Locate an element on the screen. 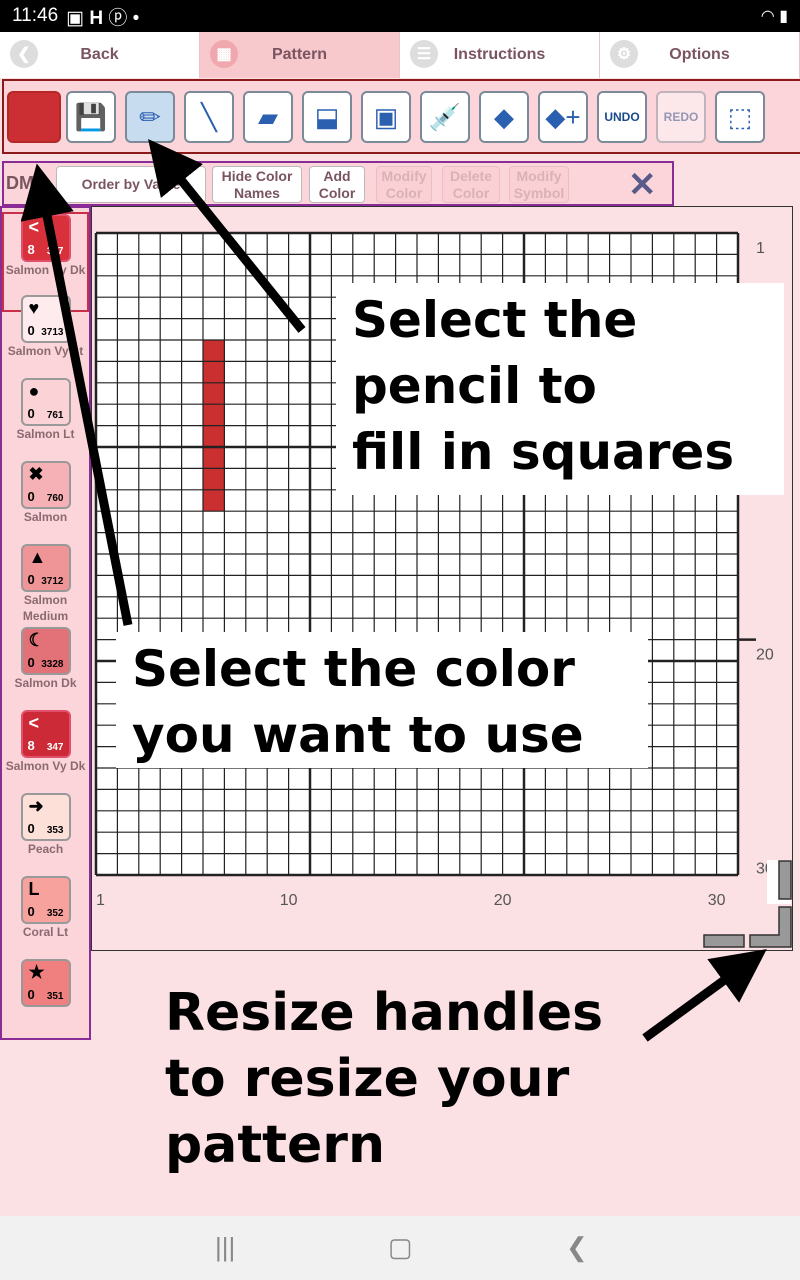 The image size is (800, 1280). thread-number: 351 is located at coordinates (55, 996).